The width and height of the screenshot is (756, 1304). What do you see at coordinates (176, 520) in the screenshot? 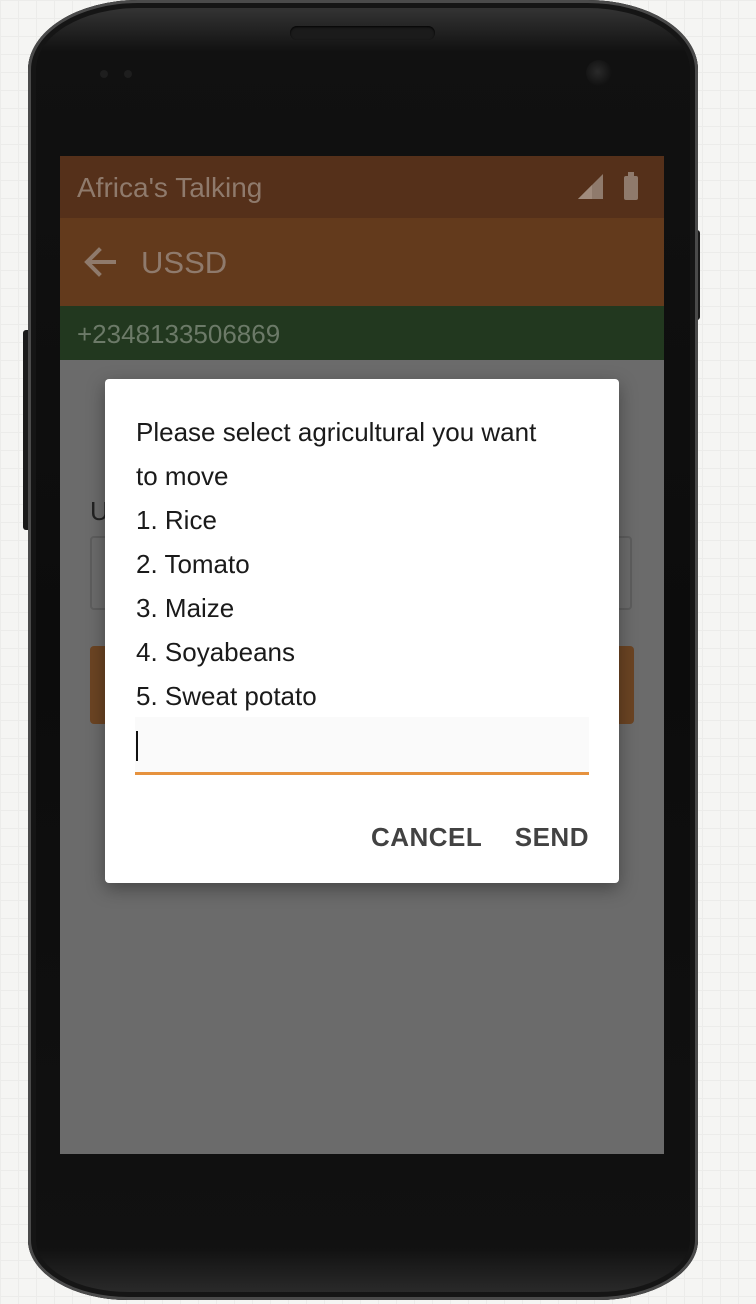
I see `menu-option-rice: 1. Rice` at bounding box center [176, 520].